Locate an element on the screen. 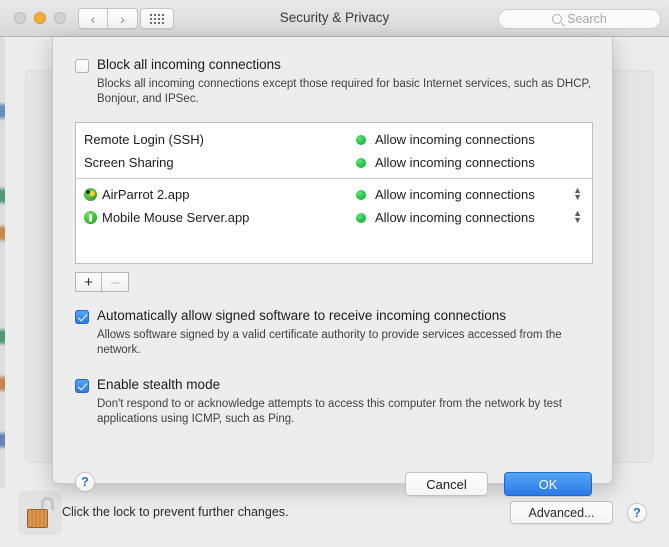  search-icon is located at coordinates (557, 19).